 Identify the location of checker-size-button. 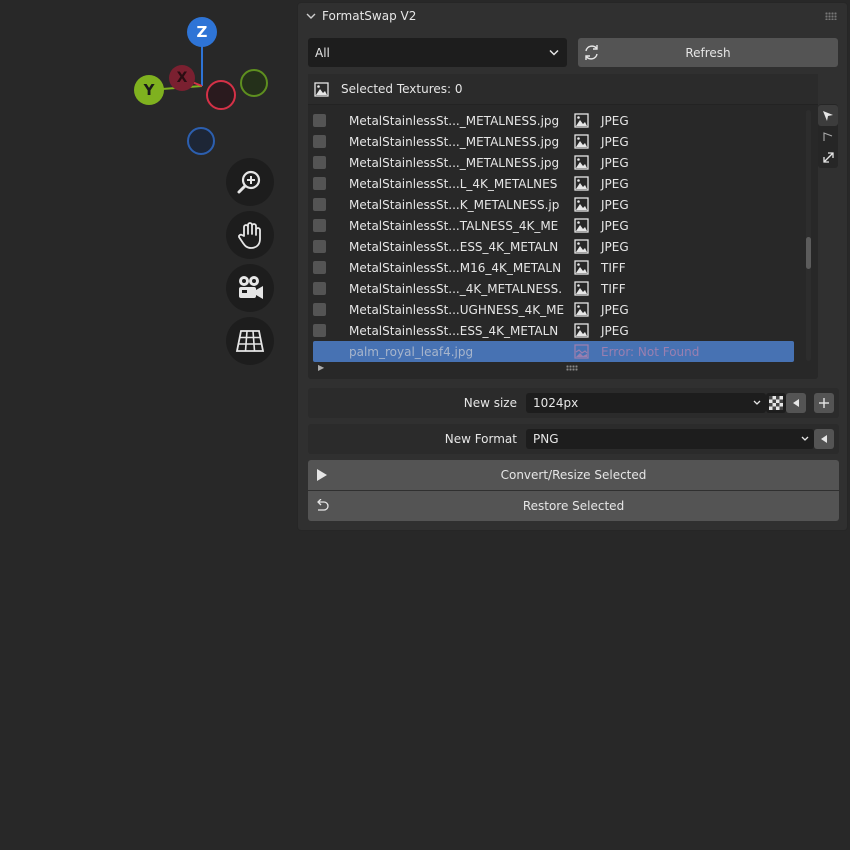
(776, 403).